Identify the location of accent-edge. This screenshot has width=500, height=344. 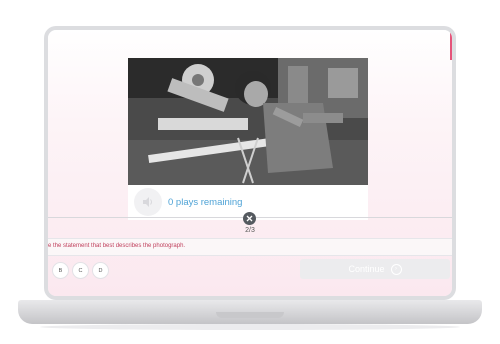
(451, 45).